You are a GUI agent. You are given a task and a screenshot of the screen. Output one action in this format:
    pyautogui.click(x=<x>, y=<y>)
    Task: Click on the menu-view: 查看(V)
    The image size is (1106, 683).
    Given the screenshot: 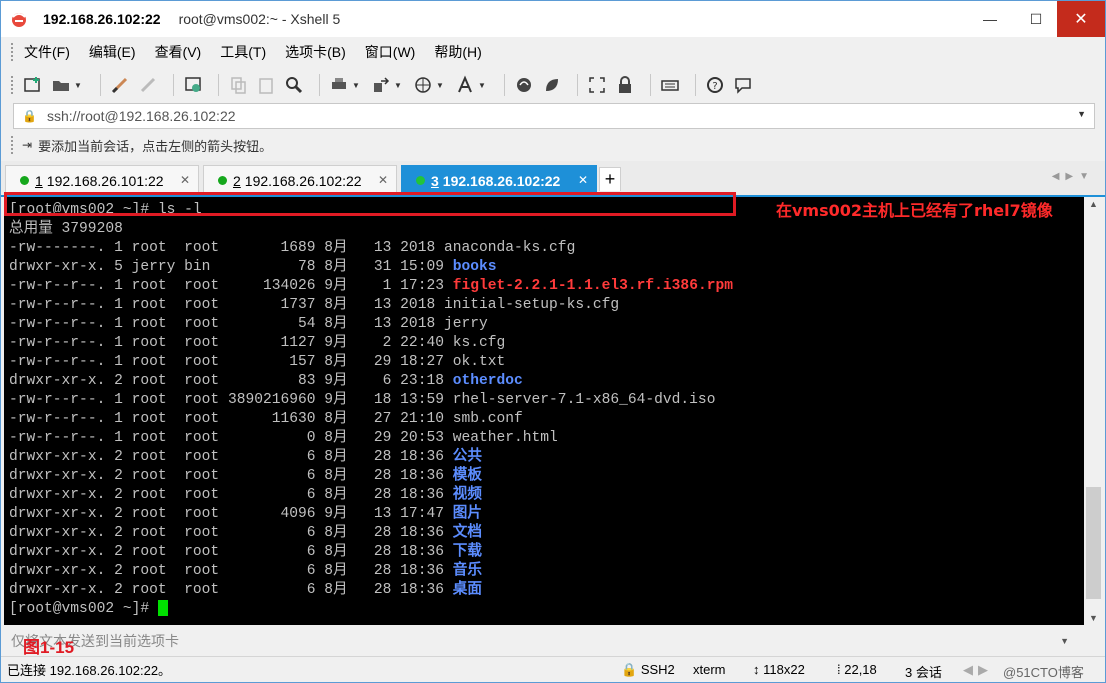 What is the action you would take?
    pyautogui.click(x=178, y=52)
    